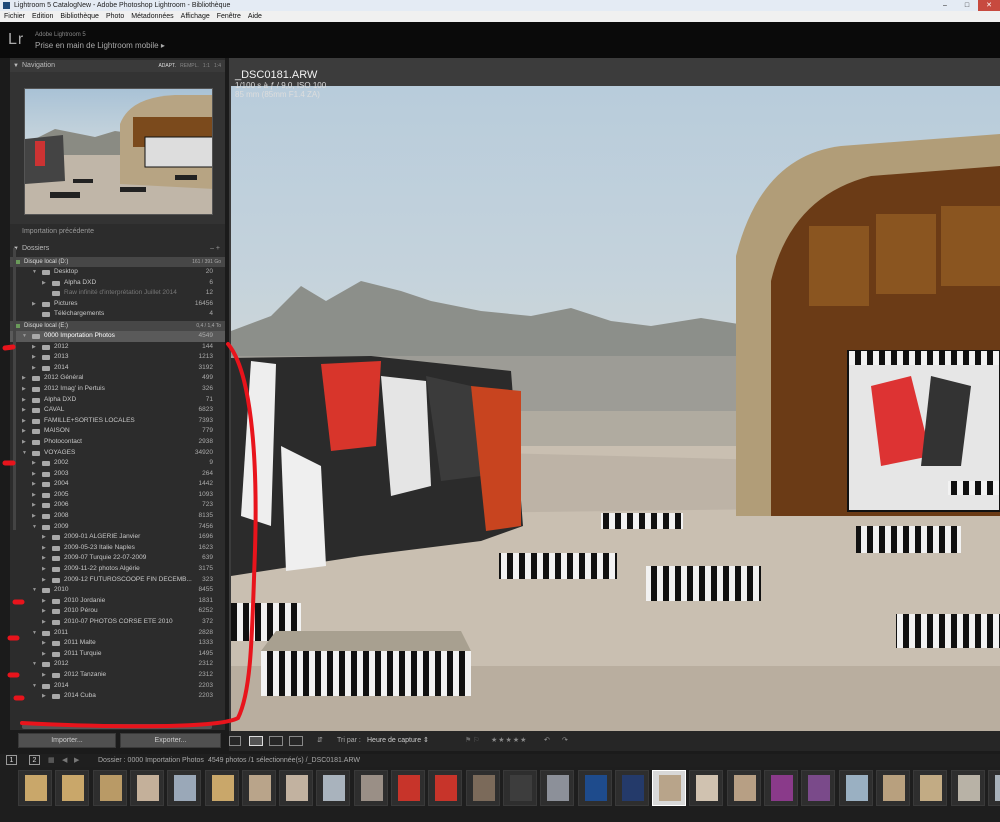  Describe the element at coordinates (256, 741) in the screenshot. I see `loupe-view-icon` at that location.